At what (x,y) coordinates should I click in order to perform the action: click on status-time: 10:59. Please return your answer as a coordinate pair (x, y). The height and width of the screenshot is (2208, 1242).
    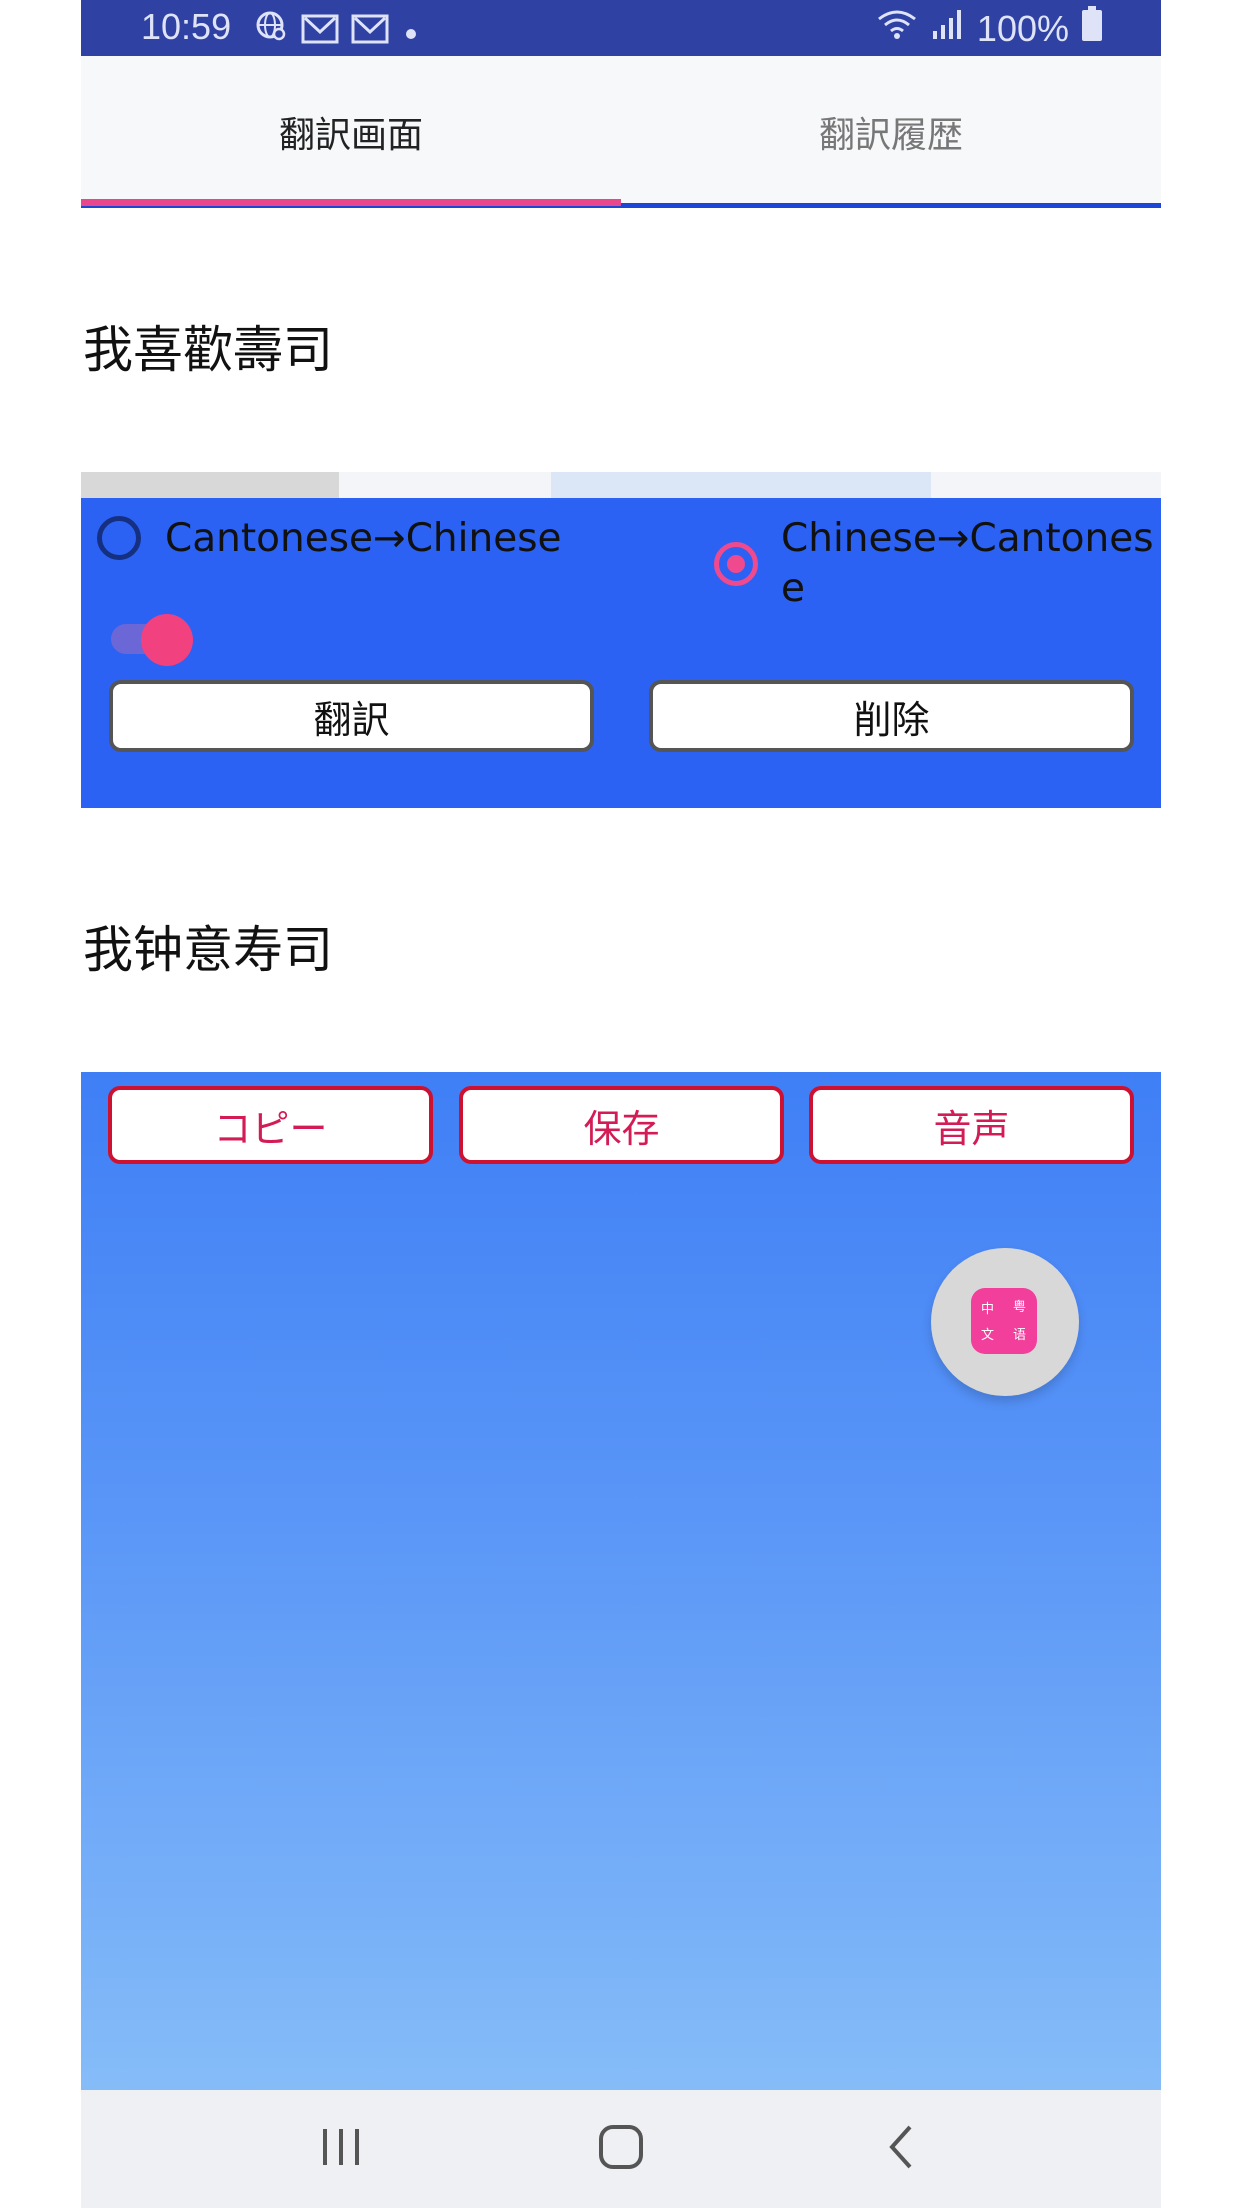
    Looking at the image, I should click on (186, 26).